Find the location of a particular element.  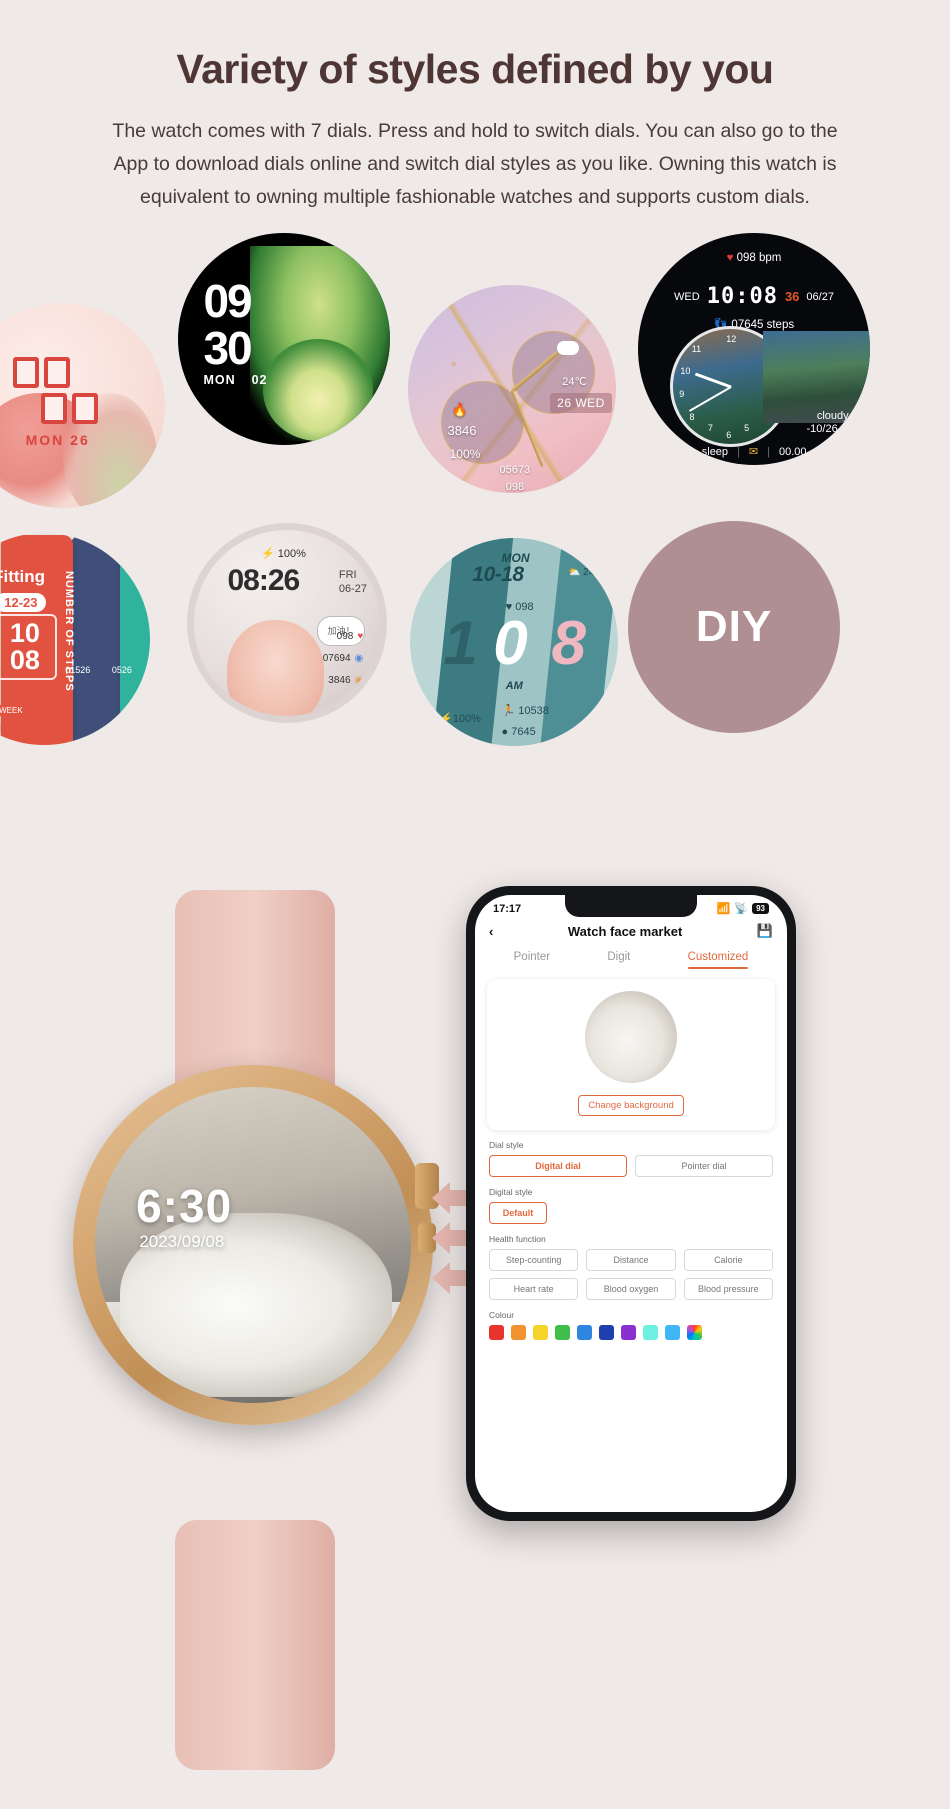

dial-fitting-week-label: WEEK is located at coordinates (14, 710).